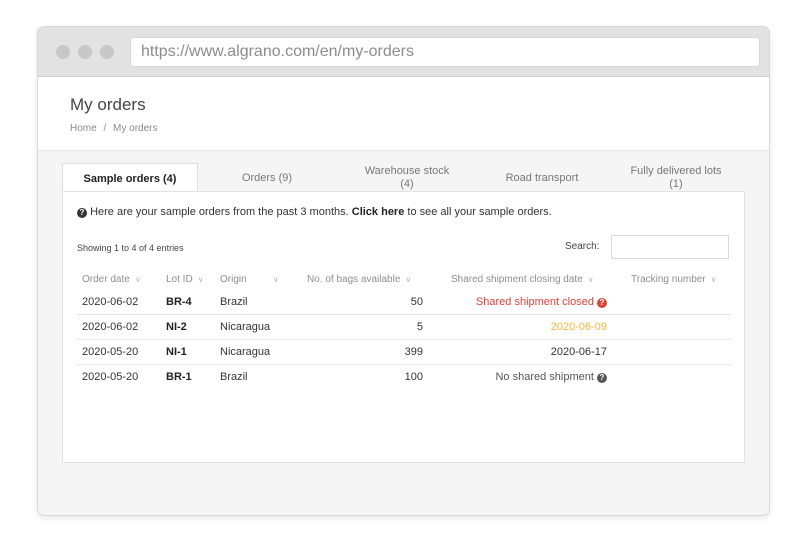 This screenshot has height=534, width=800. Describe the element at coordinates (107, 52) in the screenshot. I see `window-maximize-dot` at that location.